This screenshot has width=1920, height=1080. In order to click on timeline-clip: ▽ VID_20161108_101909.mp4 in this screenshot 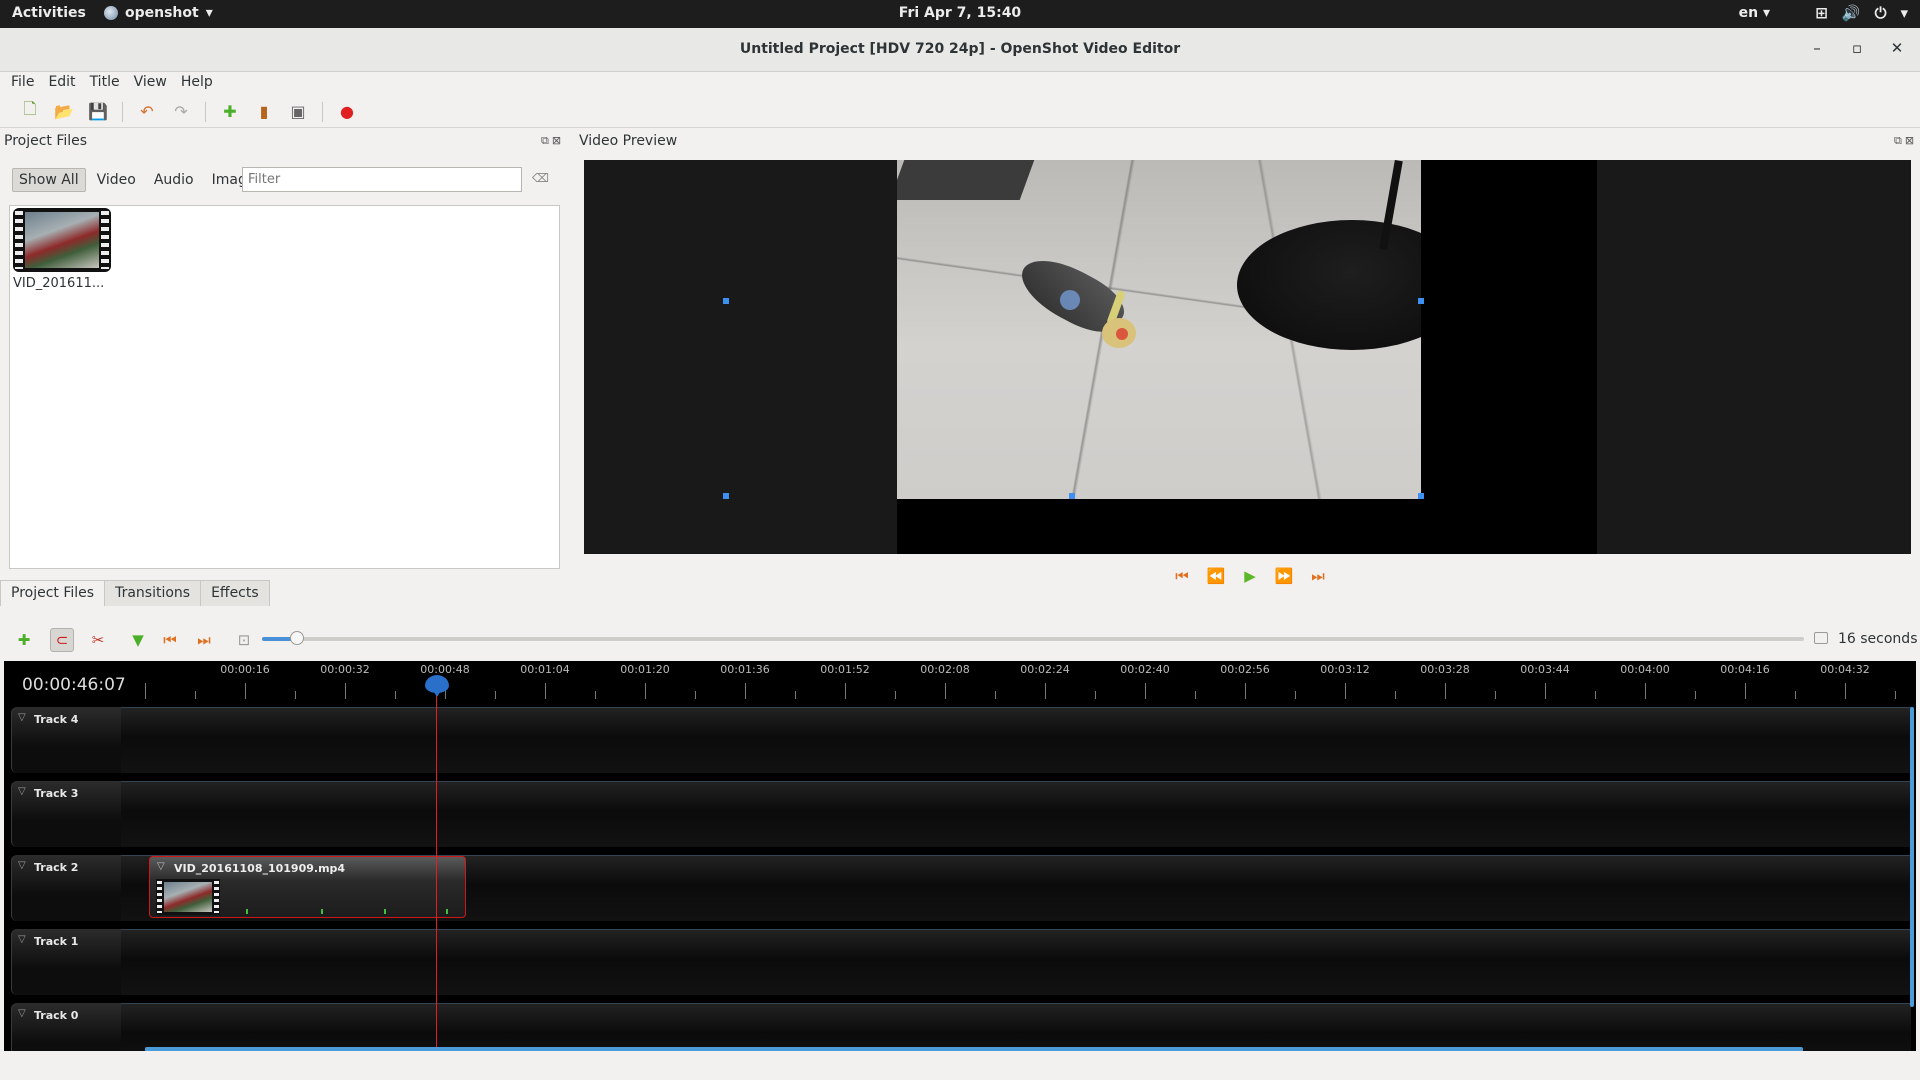, I will do `click(307, 887)`.